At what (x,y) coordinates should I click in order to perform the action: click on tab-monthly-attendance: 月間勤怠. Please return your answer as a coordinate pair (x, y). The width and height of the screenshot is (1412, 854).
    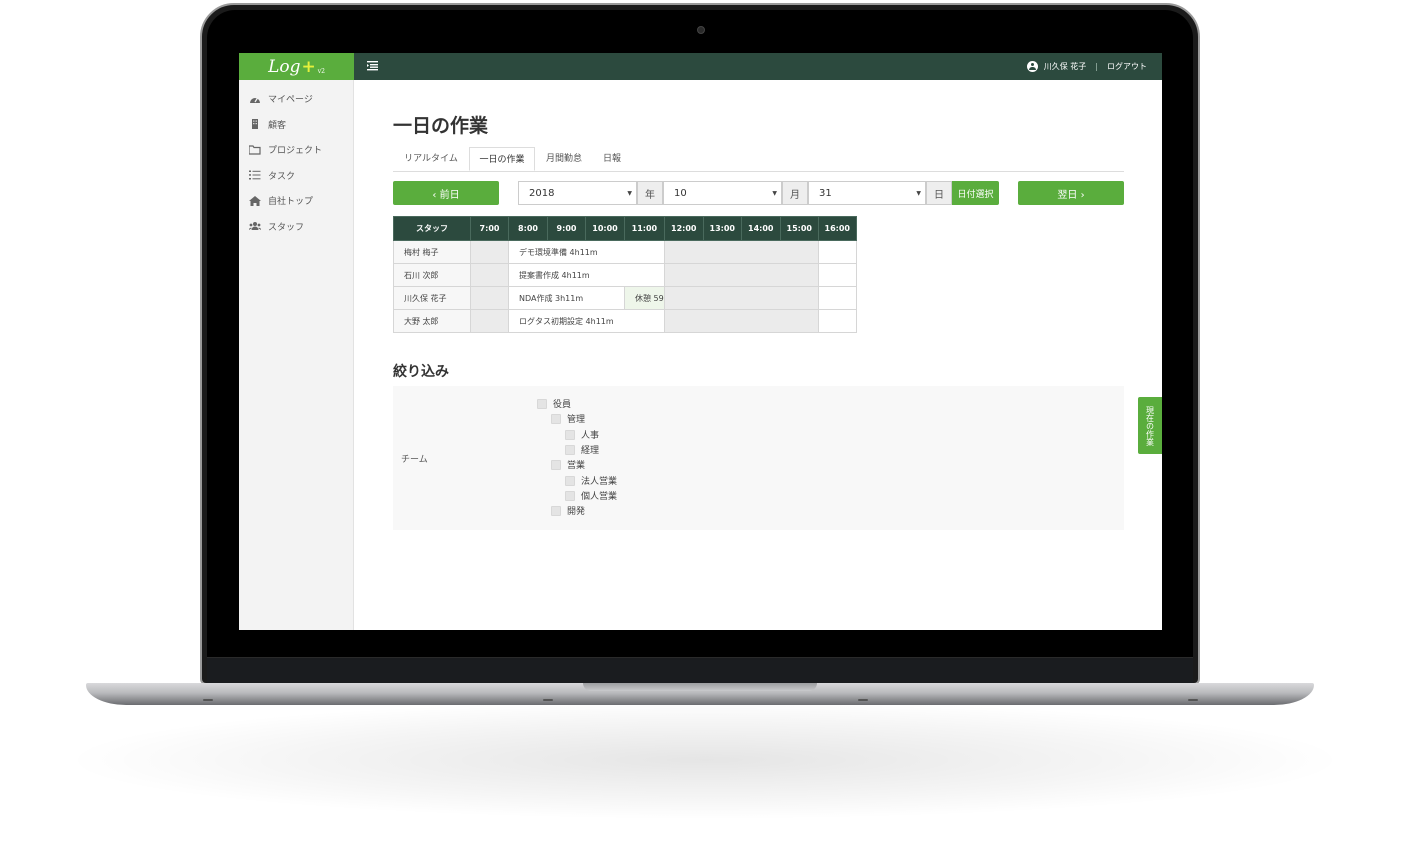
    Looking at the image, I should click on (564, 159).